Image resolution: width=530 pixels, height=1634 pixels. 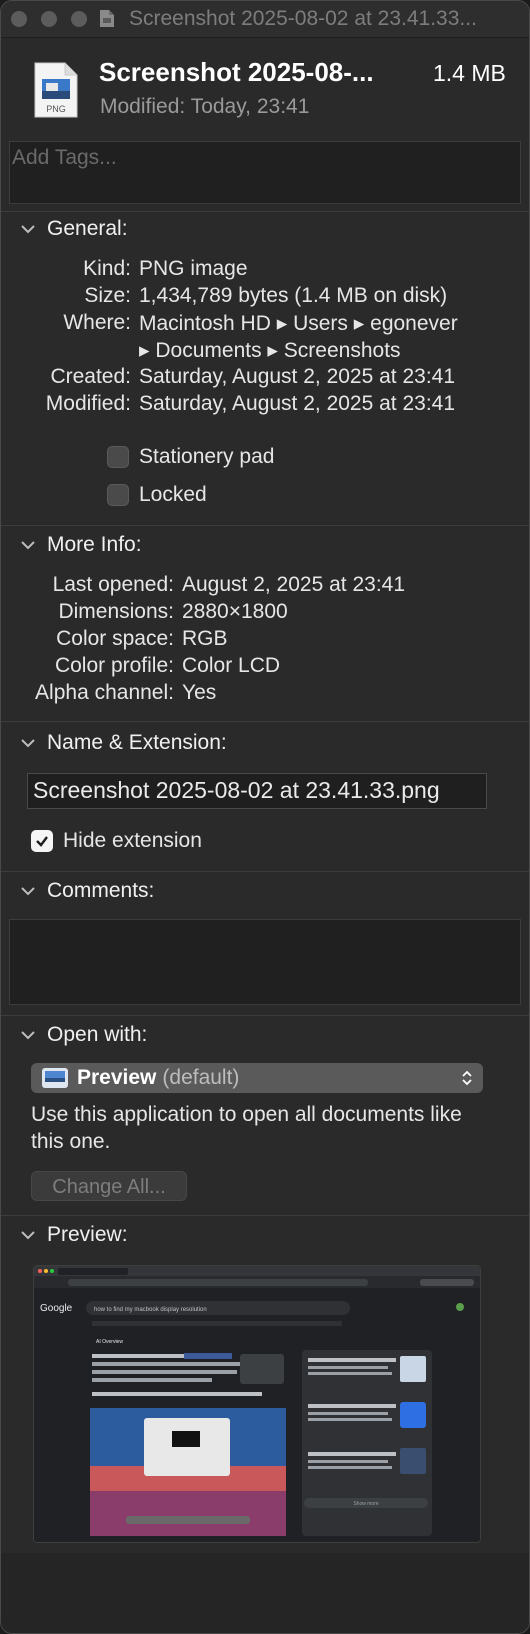 I want to click on minimize-window-button, so click(x=49, y=19).